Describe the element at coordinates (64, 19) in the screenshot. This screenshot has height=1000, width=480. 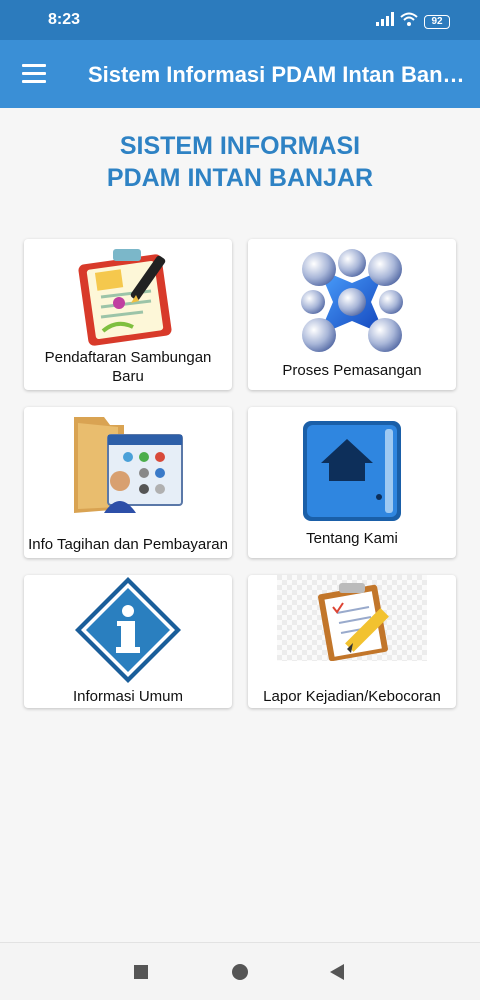
I see `status-time: 8:23` at that location.